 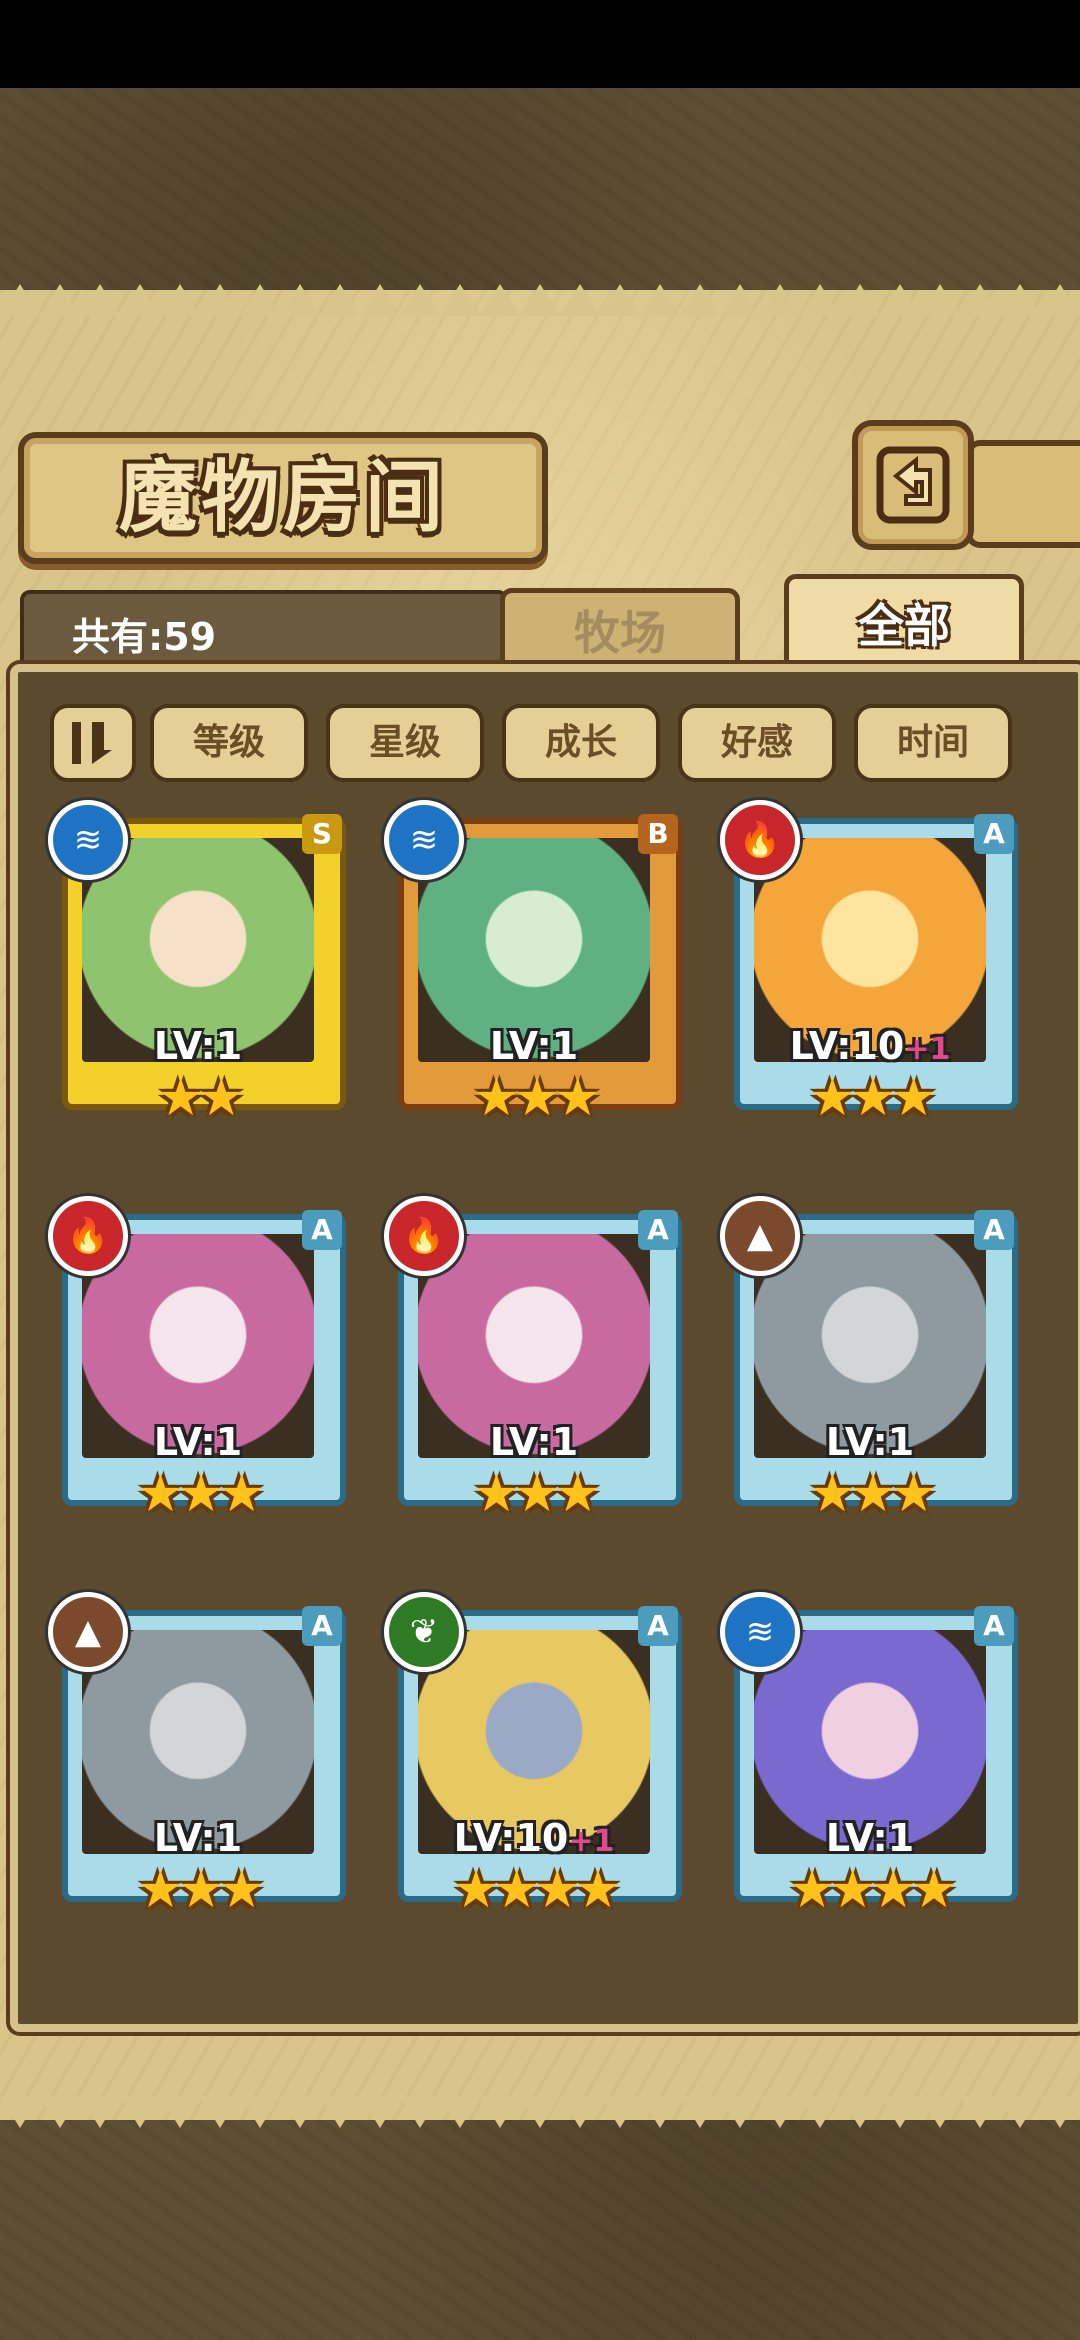 I want to click on wood-element-icon: ❦, so click(x=424, y=1632).